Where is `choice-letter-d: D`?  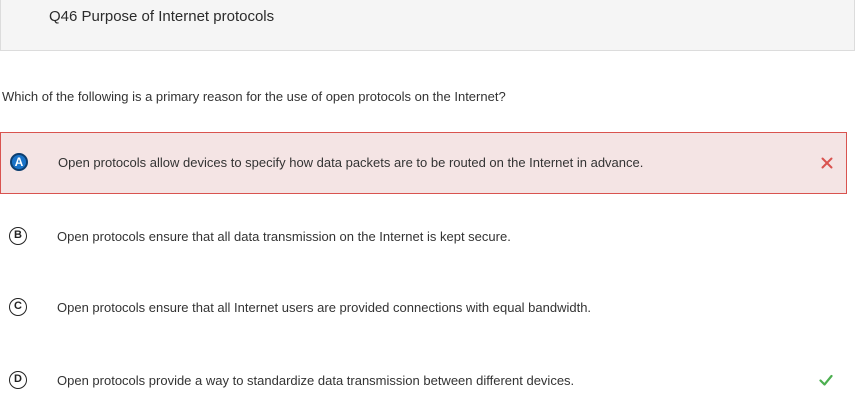 choice-letter-d: D is located at coordinates (18, 380).